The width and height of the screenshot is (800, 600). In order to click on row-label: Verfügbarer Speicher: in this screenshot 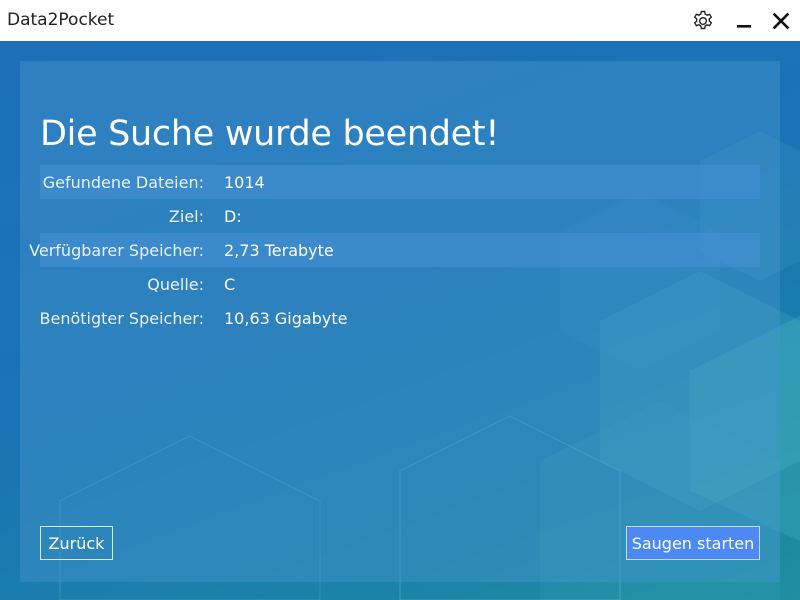, I will do `click(116, 250)`.